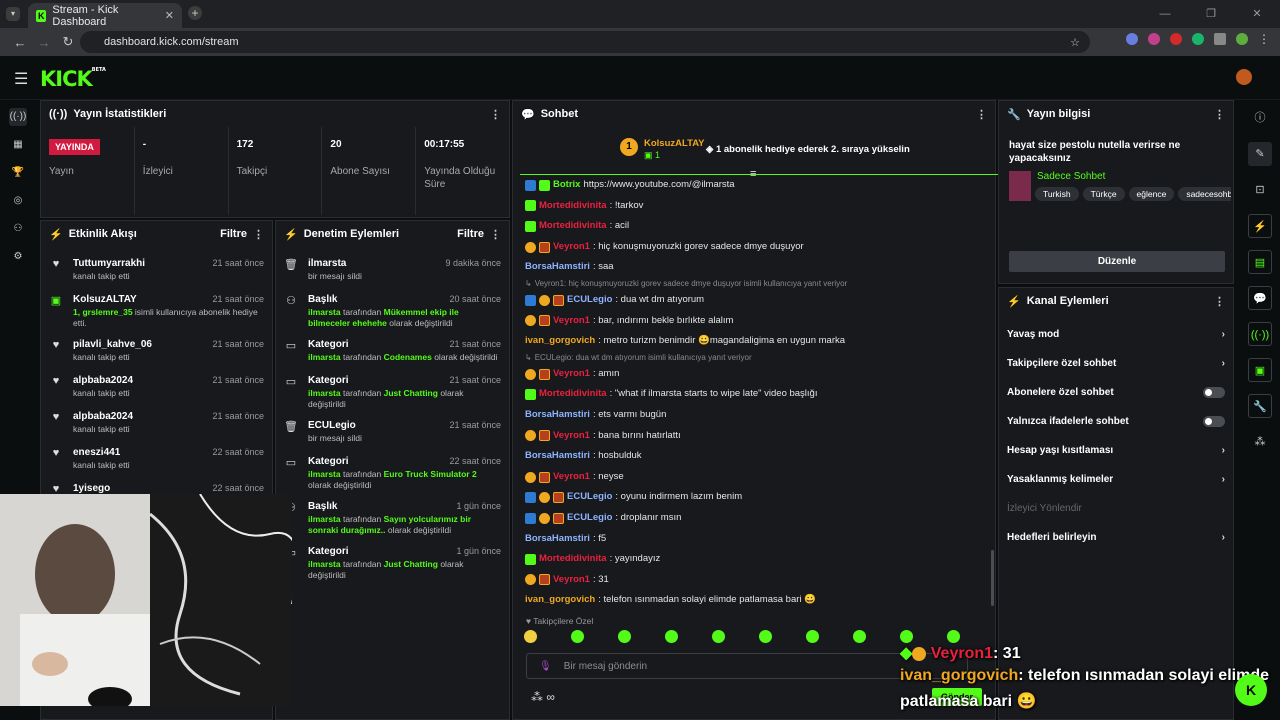 The width and height of the screenshot is (1280, 720). I want to click on maximize-icon: ❐, so click(1211, 14).